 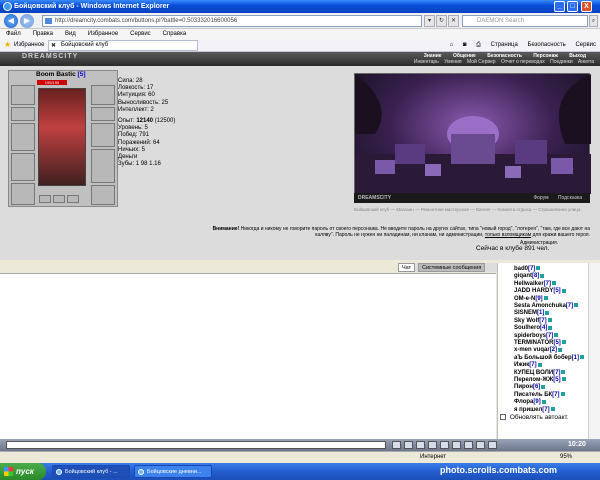 I want to click on security-menu: Безопасность, so click(x=547, y=45).